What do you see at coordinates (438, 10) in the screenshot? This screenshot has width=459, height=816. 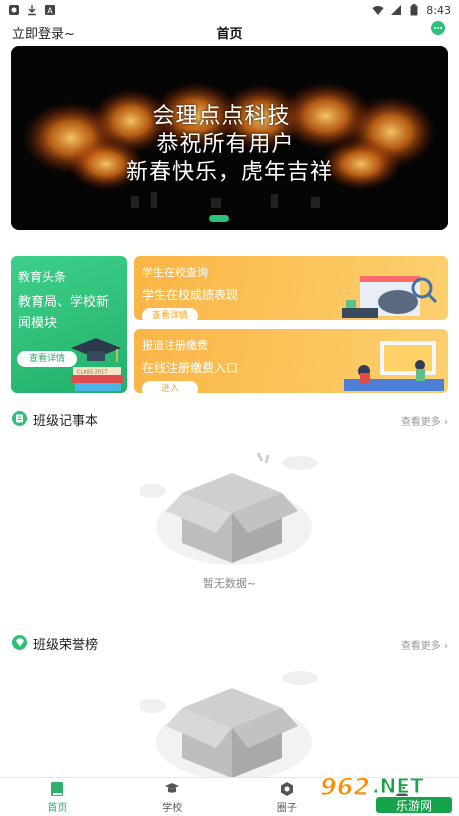 I see `status-time: 8:43` at bounding box center [438, 10].